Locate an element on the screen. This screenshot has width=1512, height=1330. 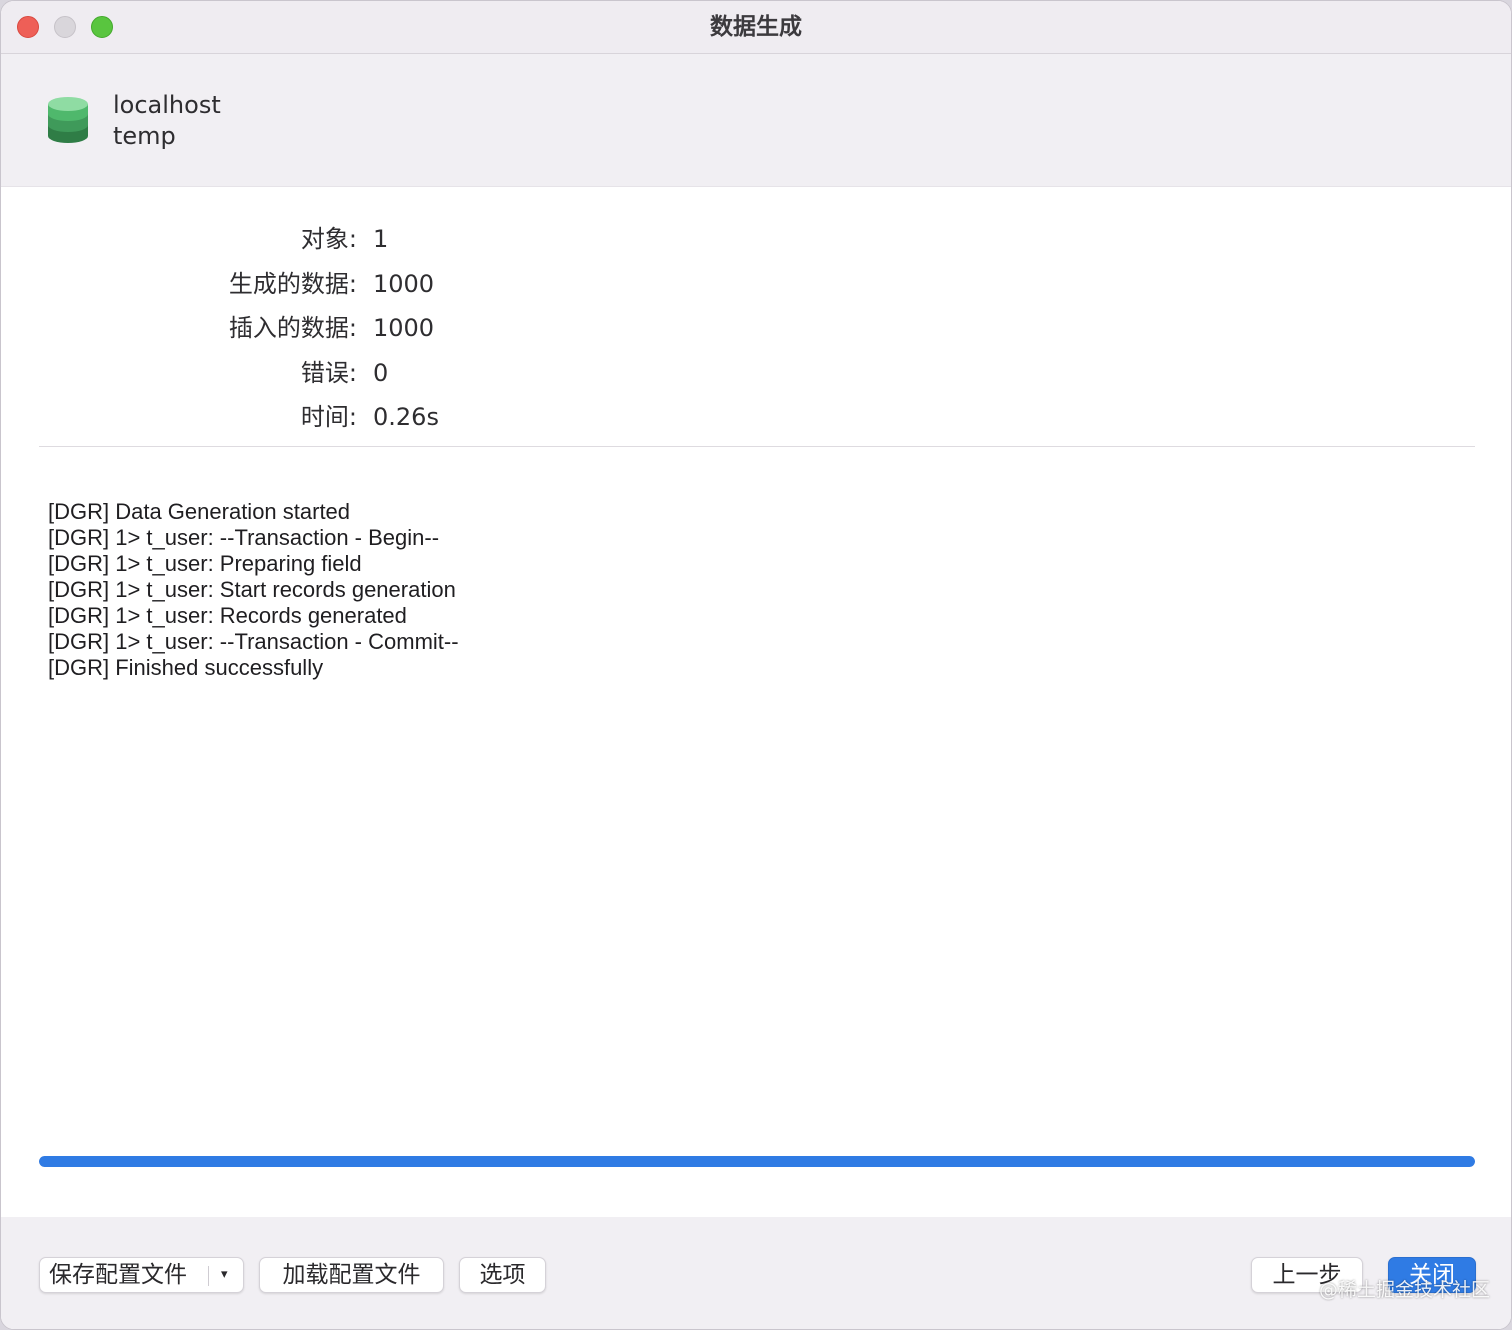
footer-bar: 保存配置文件 ▾ 加载配置文件 选项 上一步 关闭 is located at coordinates (756, 1273).